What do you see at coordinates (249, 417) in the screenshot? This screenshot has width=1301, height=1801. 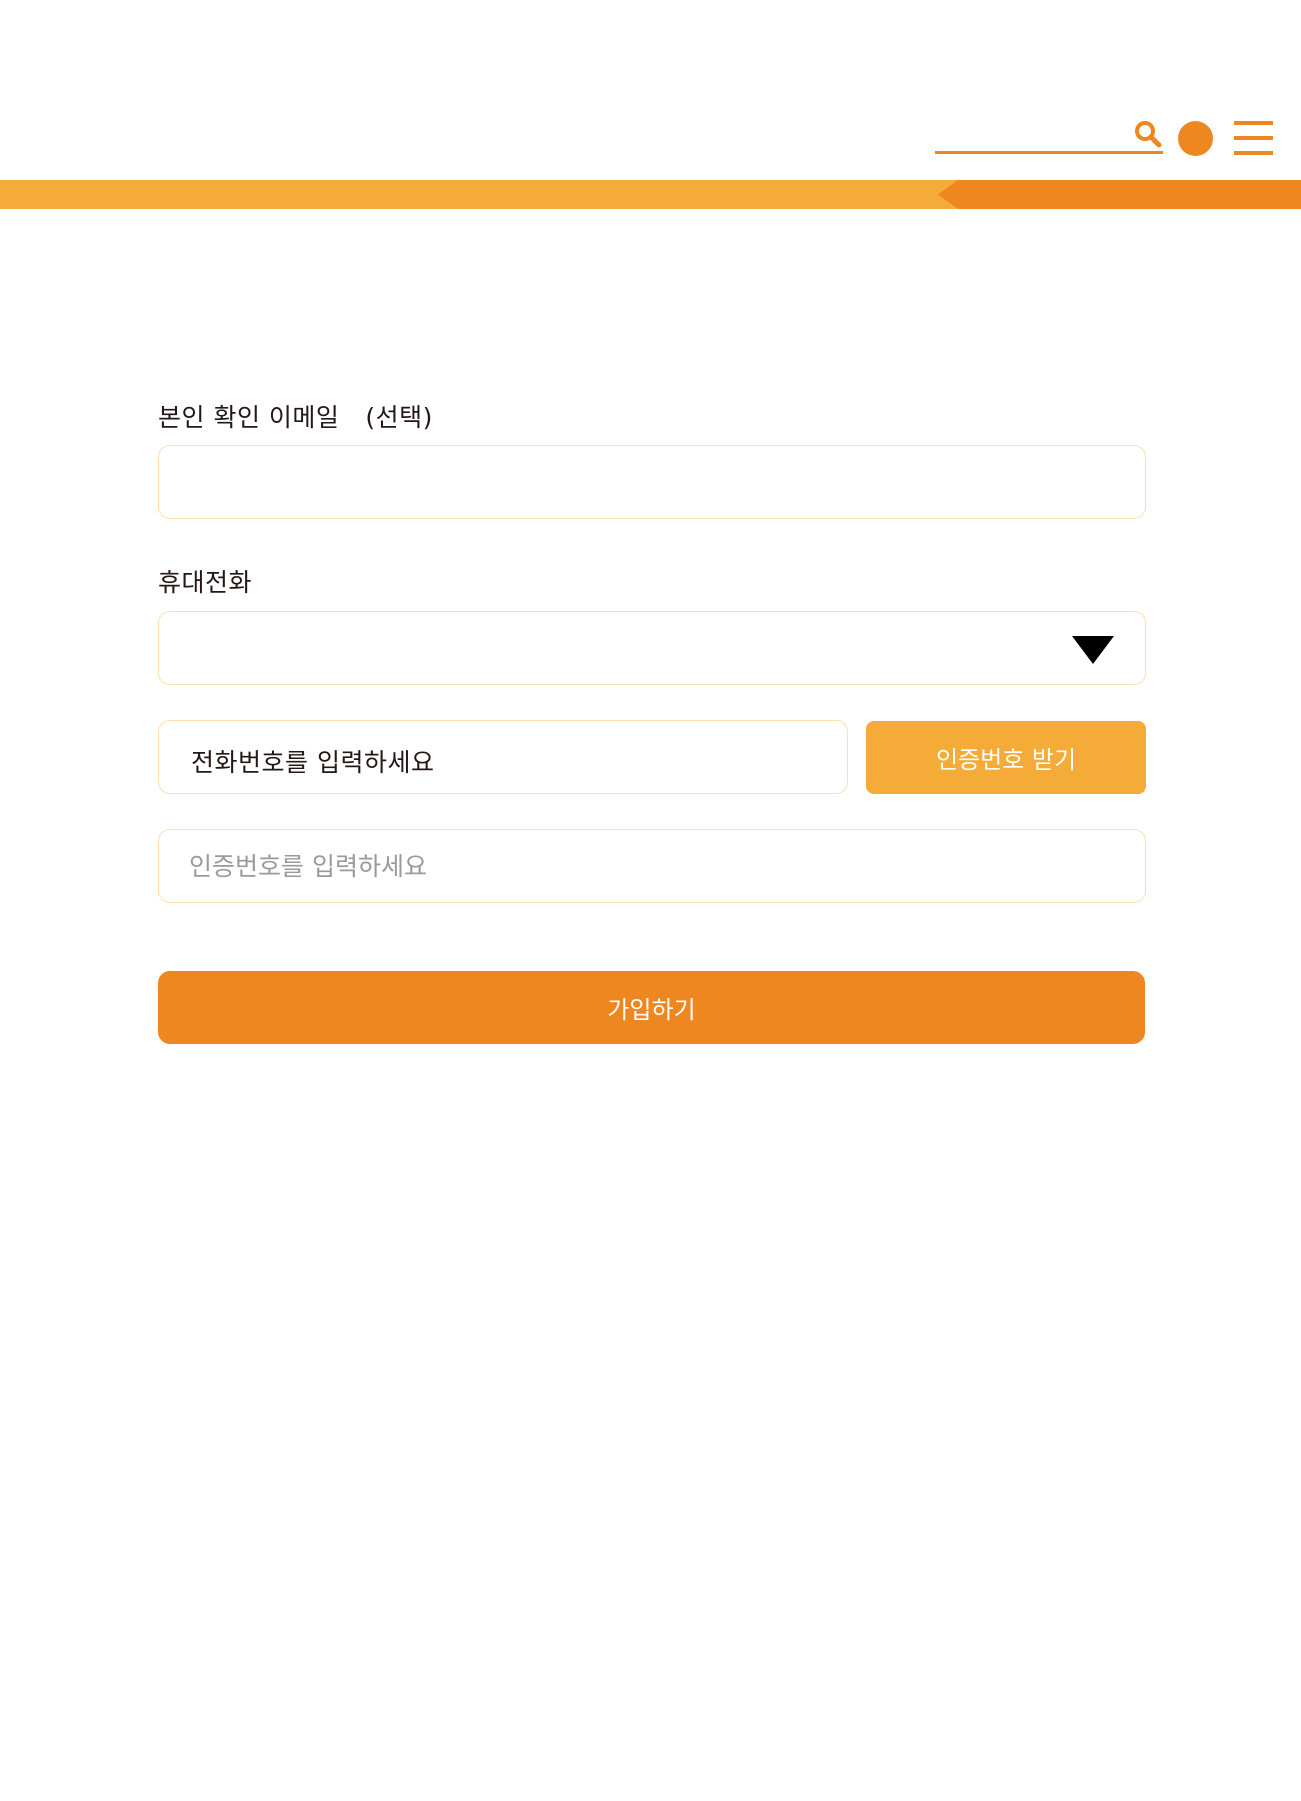 I see `email-label-text: 본인 확인 이메일` at bounding box center [249, 417].